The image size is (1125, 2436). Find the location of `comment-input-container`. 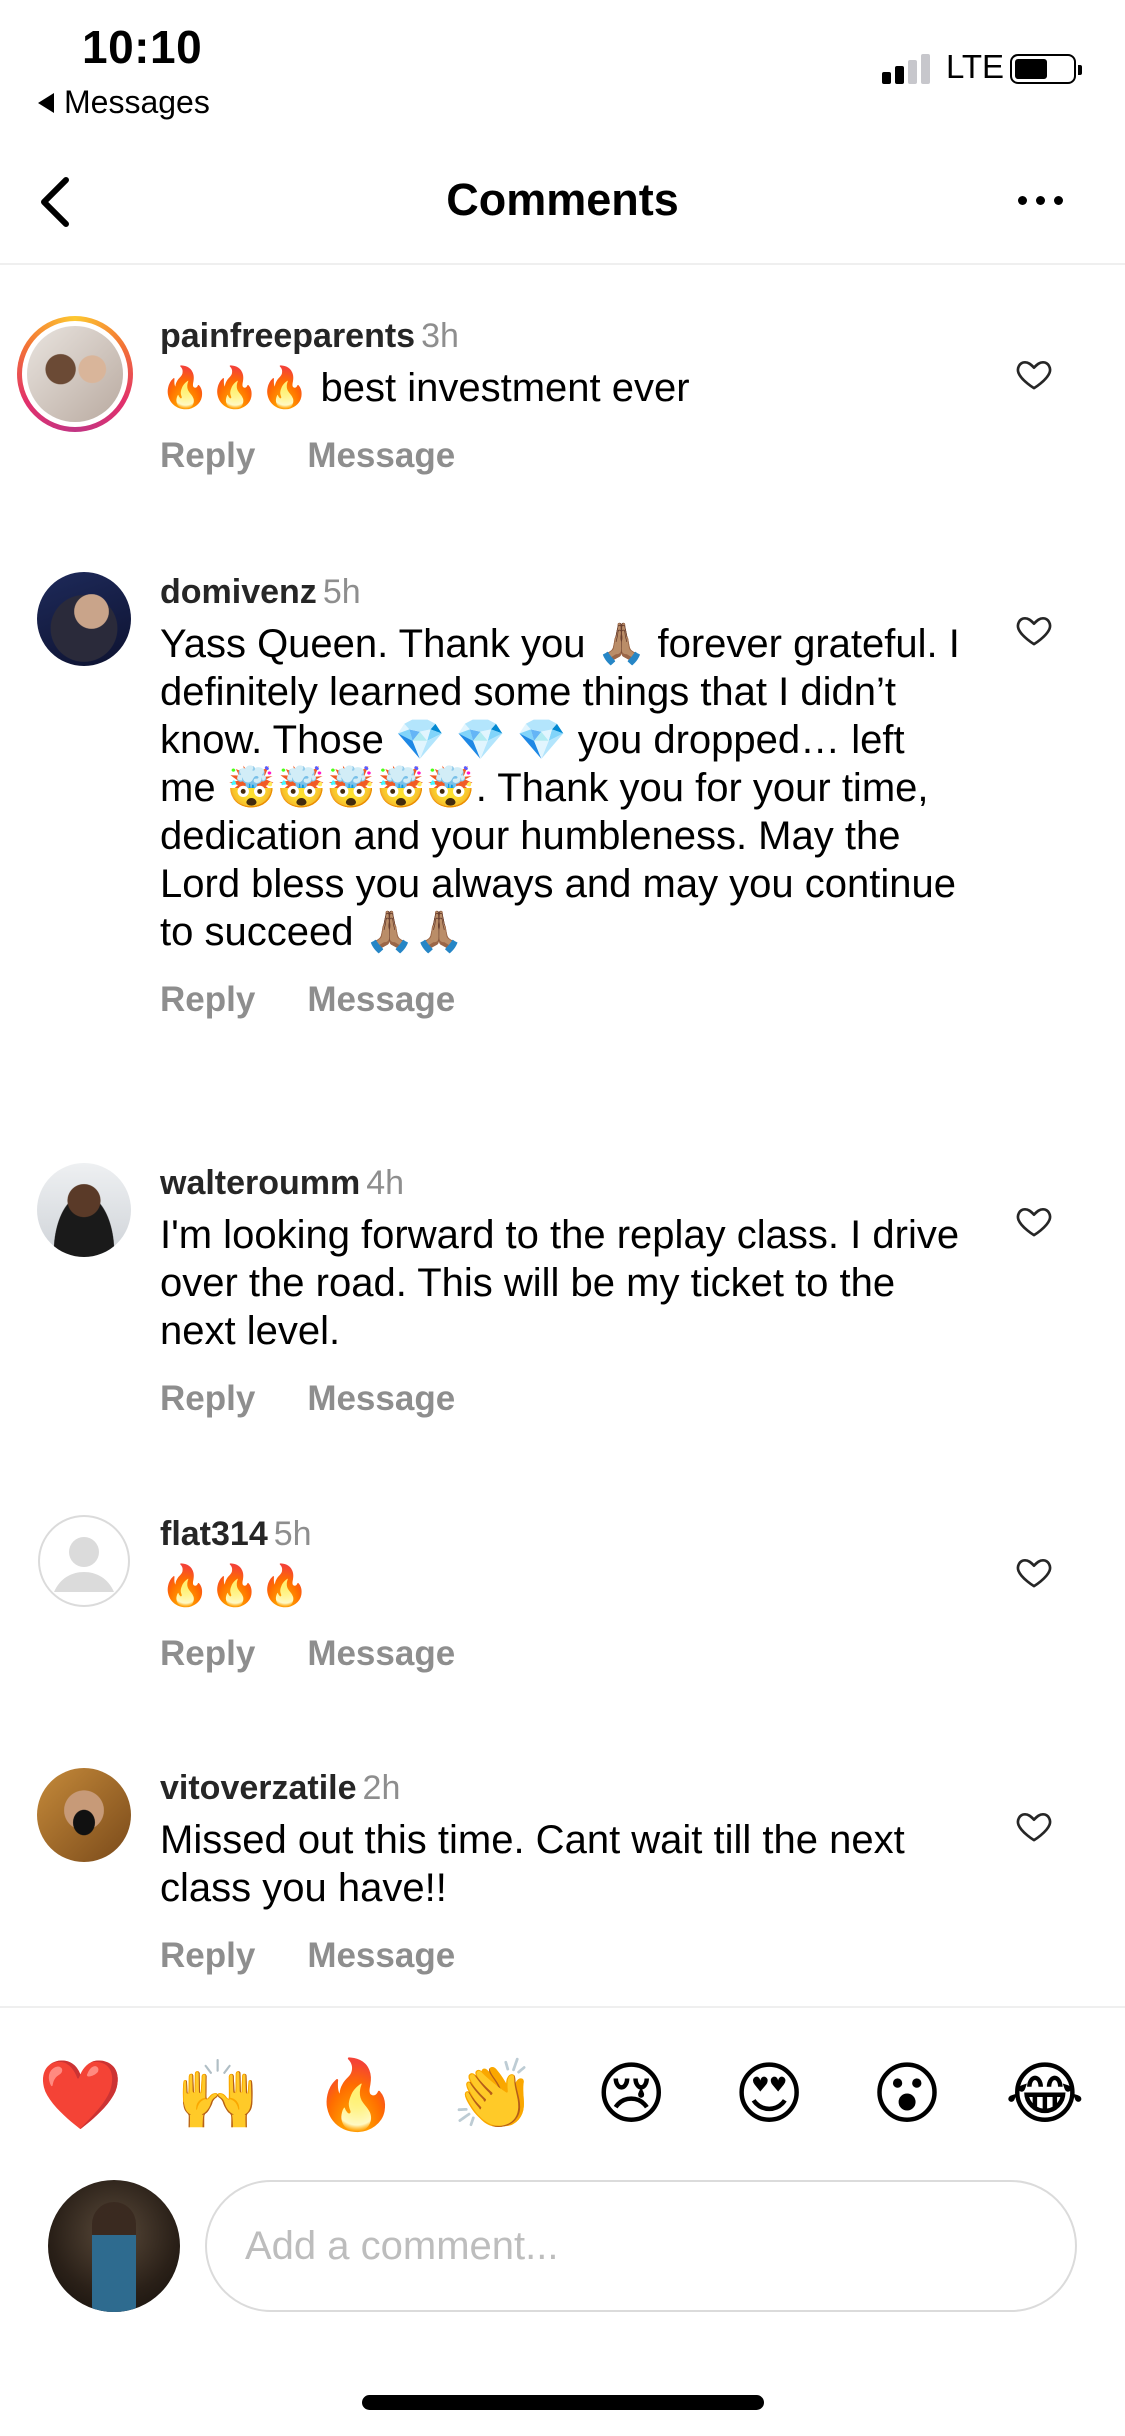

comment-input-container is located at coordinates (641, 2246).